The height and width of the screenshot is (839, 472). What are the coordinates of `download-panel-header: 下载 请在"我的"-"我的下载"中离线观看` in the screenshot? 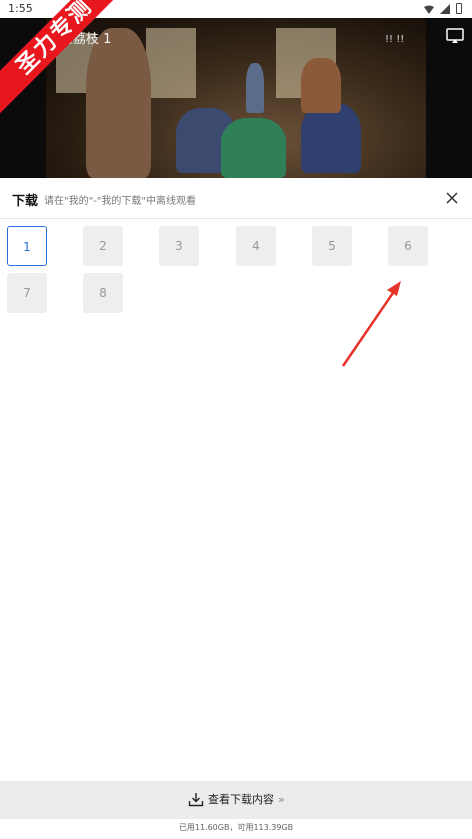 It's located at (236, 198).